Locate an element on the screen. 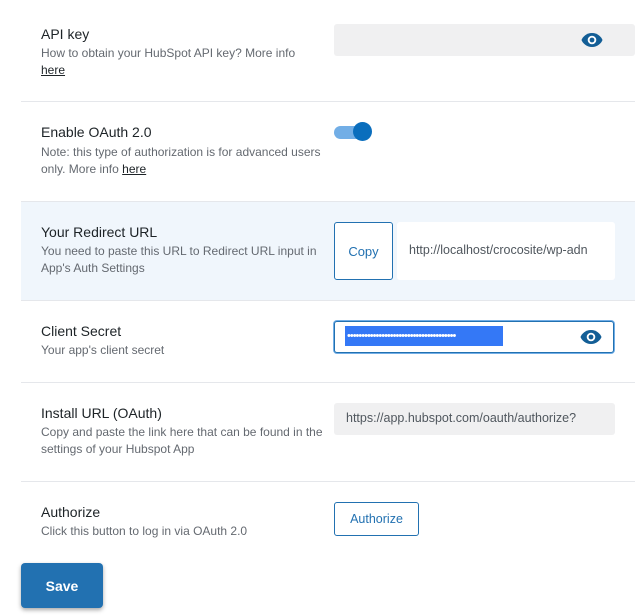 The width and height of the screenshot is (643, 615). install-url-input: https://app.hubspot.com/oauth/authorize? is located at coordinates (474, 419).